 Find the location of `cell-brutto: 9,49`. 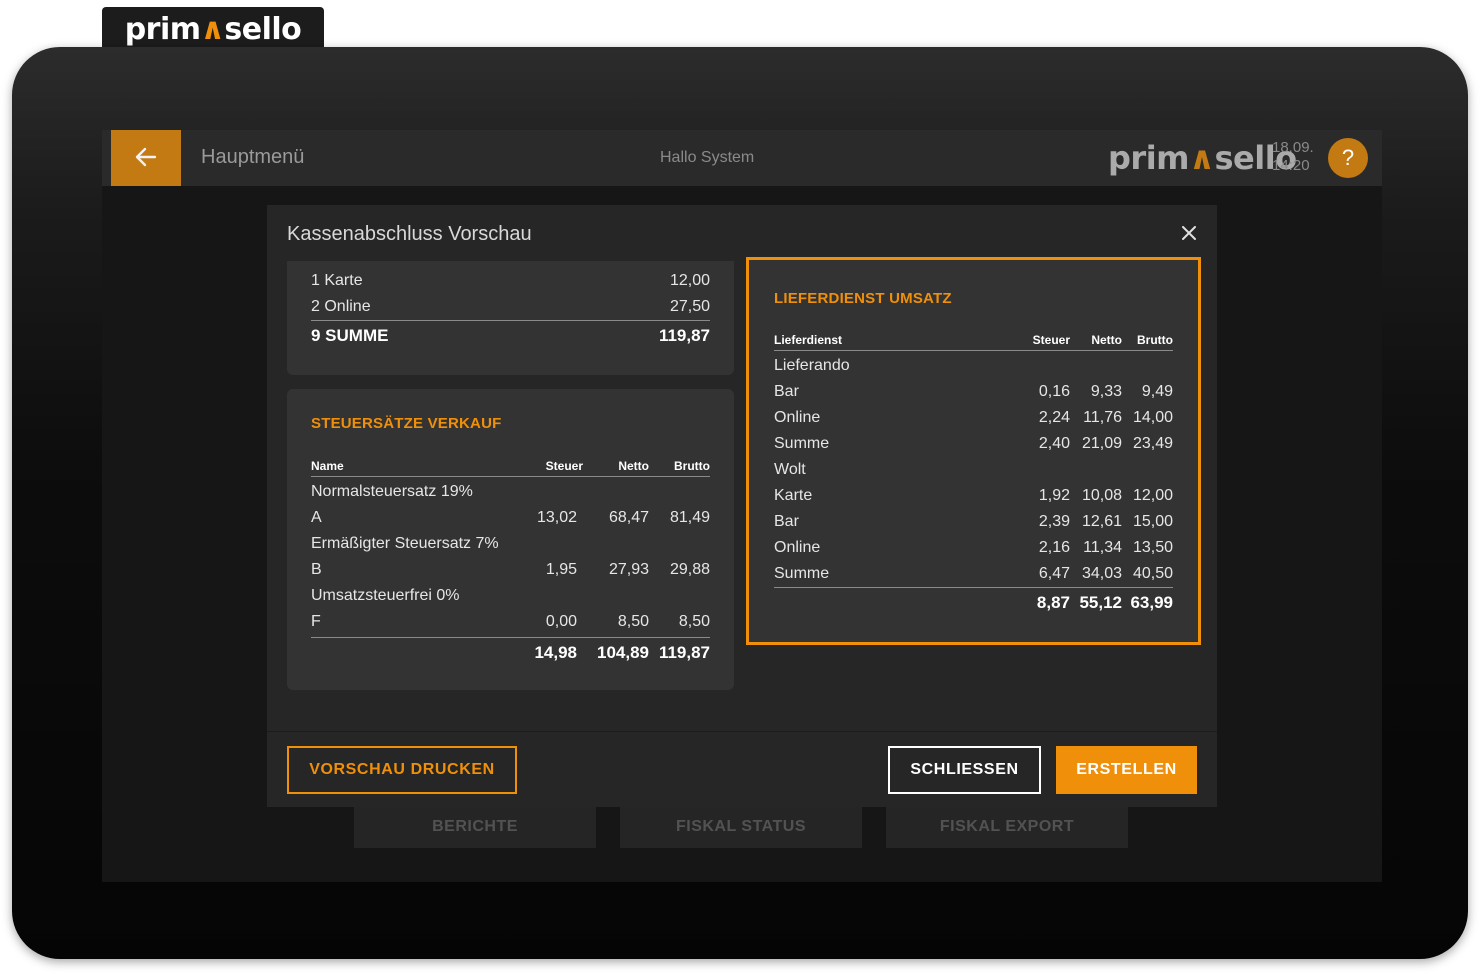

cell-brutto: 9,49 is located at coordinates (1157, 391).